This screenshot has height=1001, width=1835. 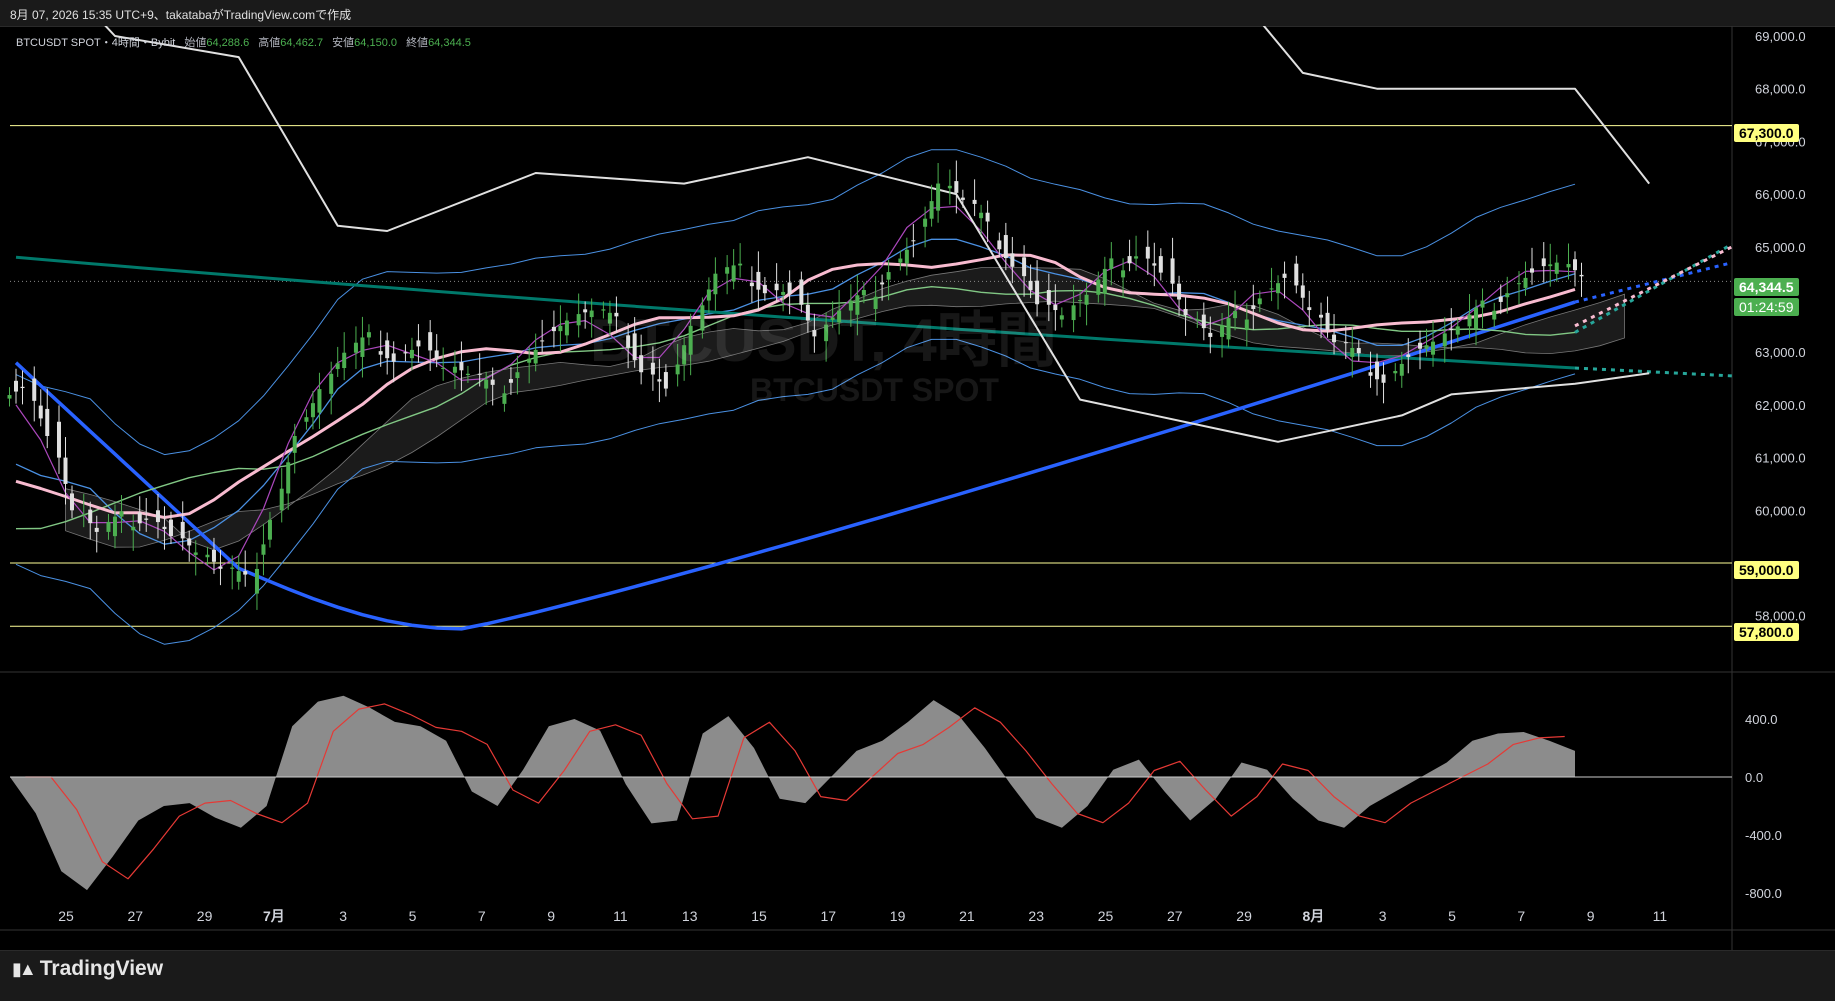 I want to click on time-tick-label: 29, so click(x=205, y=916).